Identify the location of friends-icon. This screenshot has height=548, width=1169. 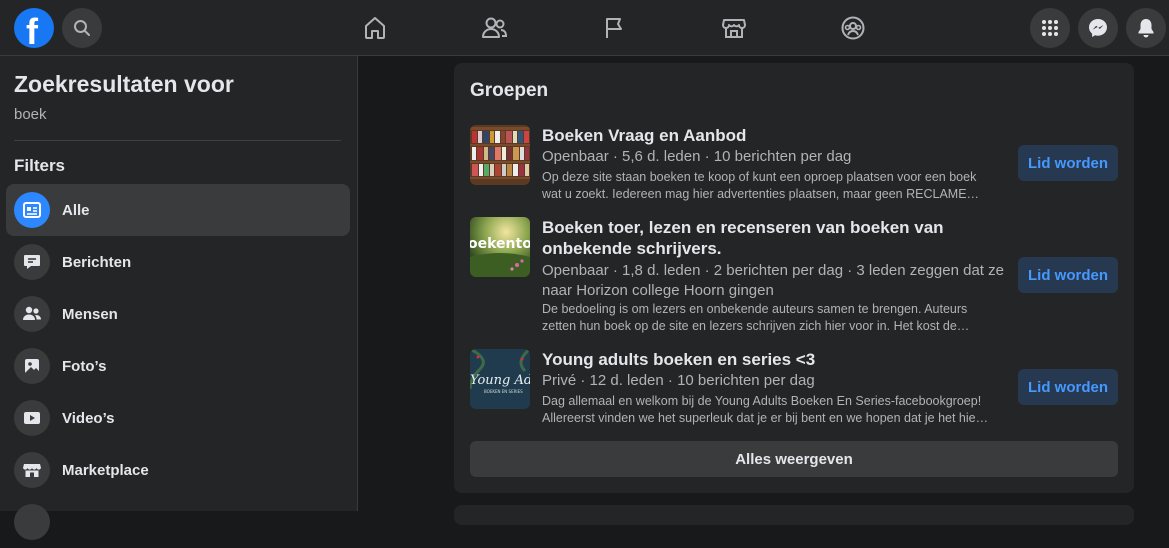
(494, 28).